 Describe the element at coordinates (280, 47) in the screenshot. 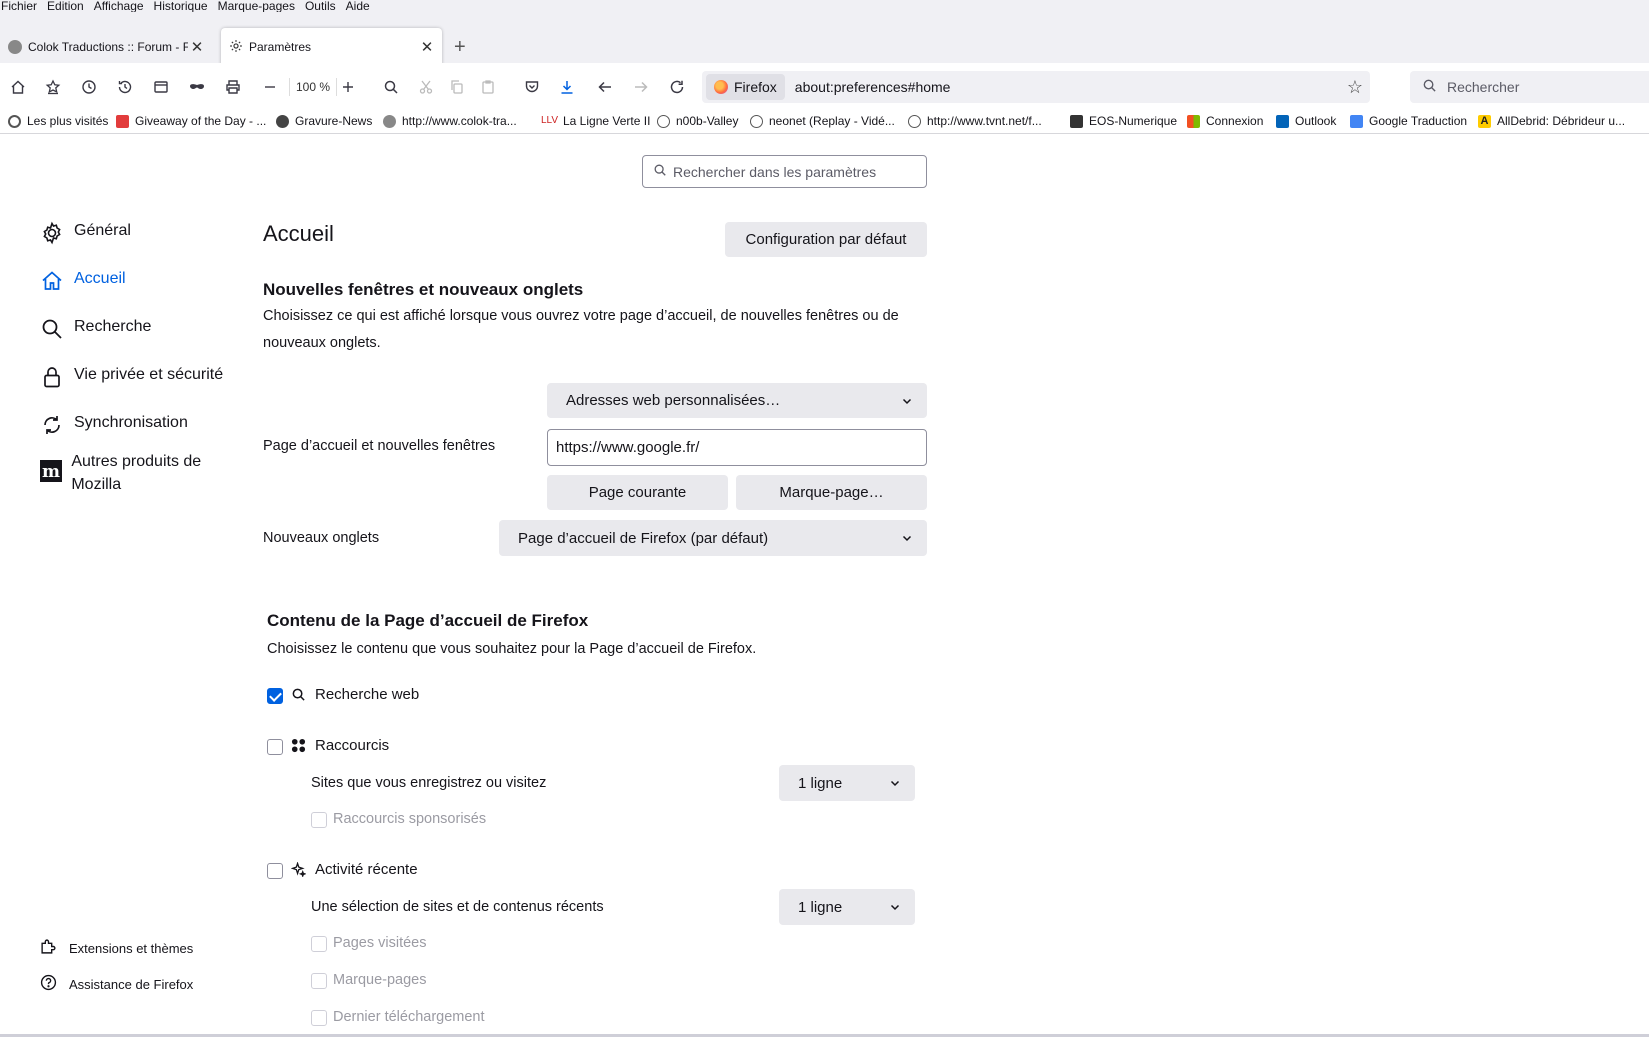

I see `tab-label: Paramètres` at that location.